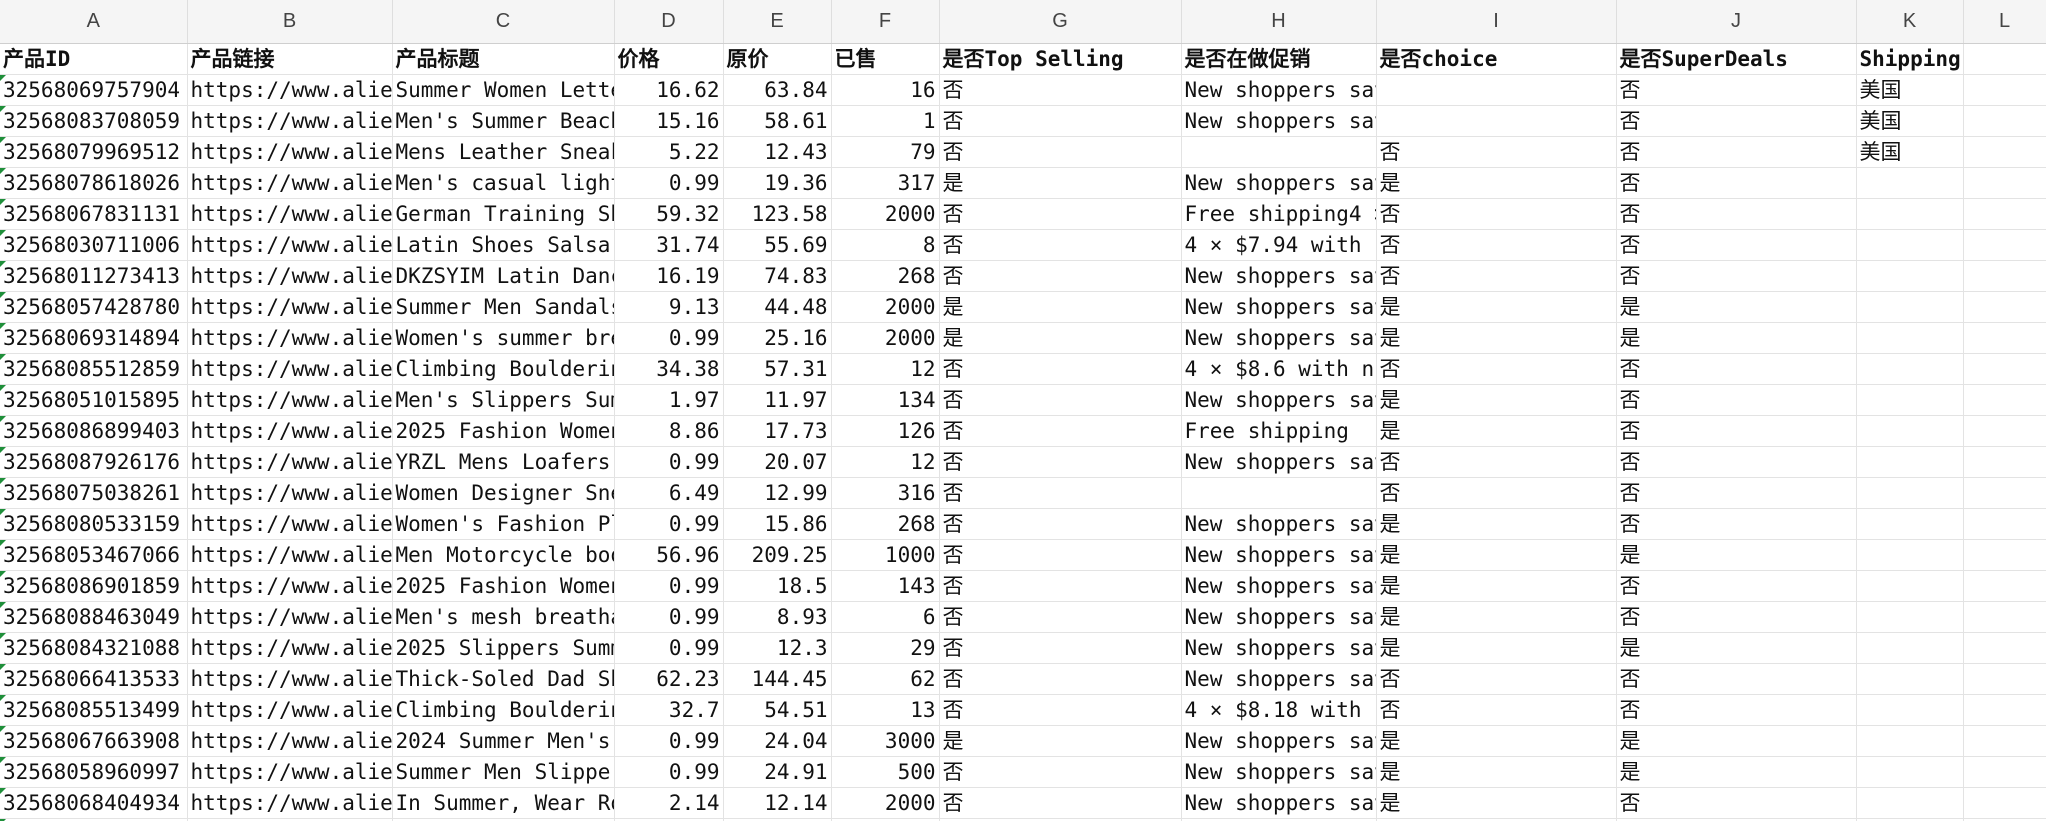 The height and width of the screenshot is (821, 2046). Describe the element at coordinates (94, 803) in the screenshot. I see `table-cell: 32568068404934` at that location.